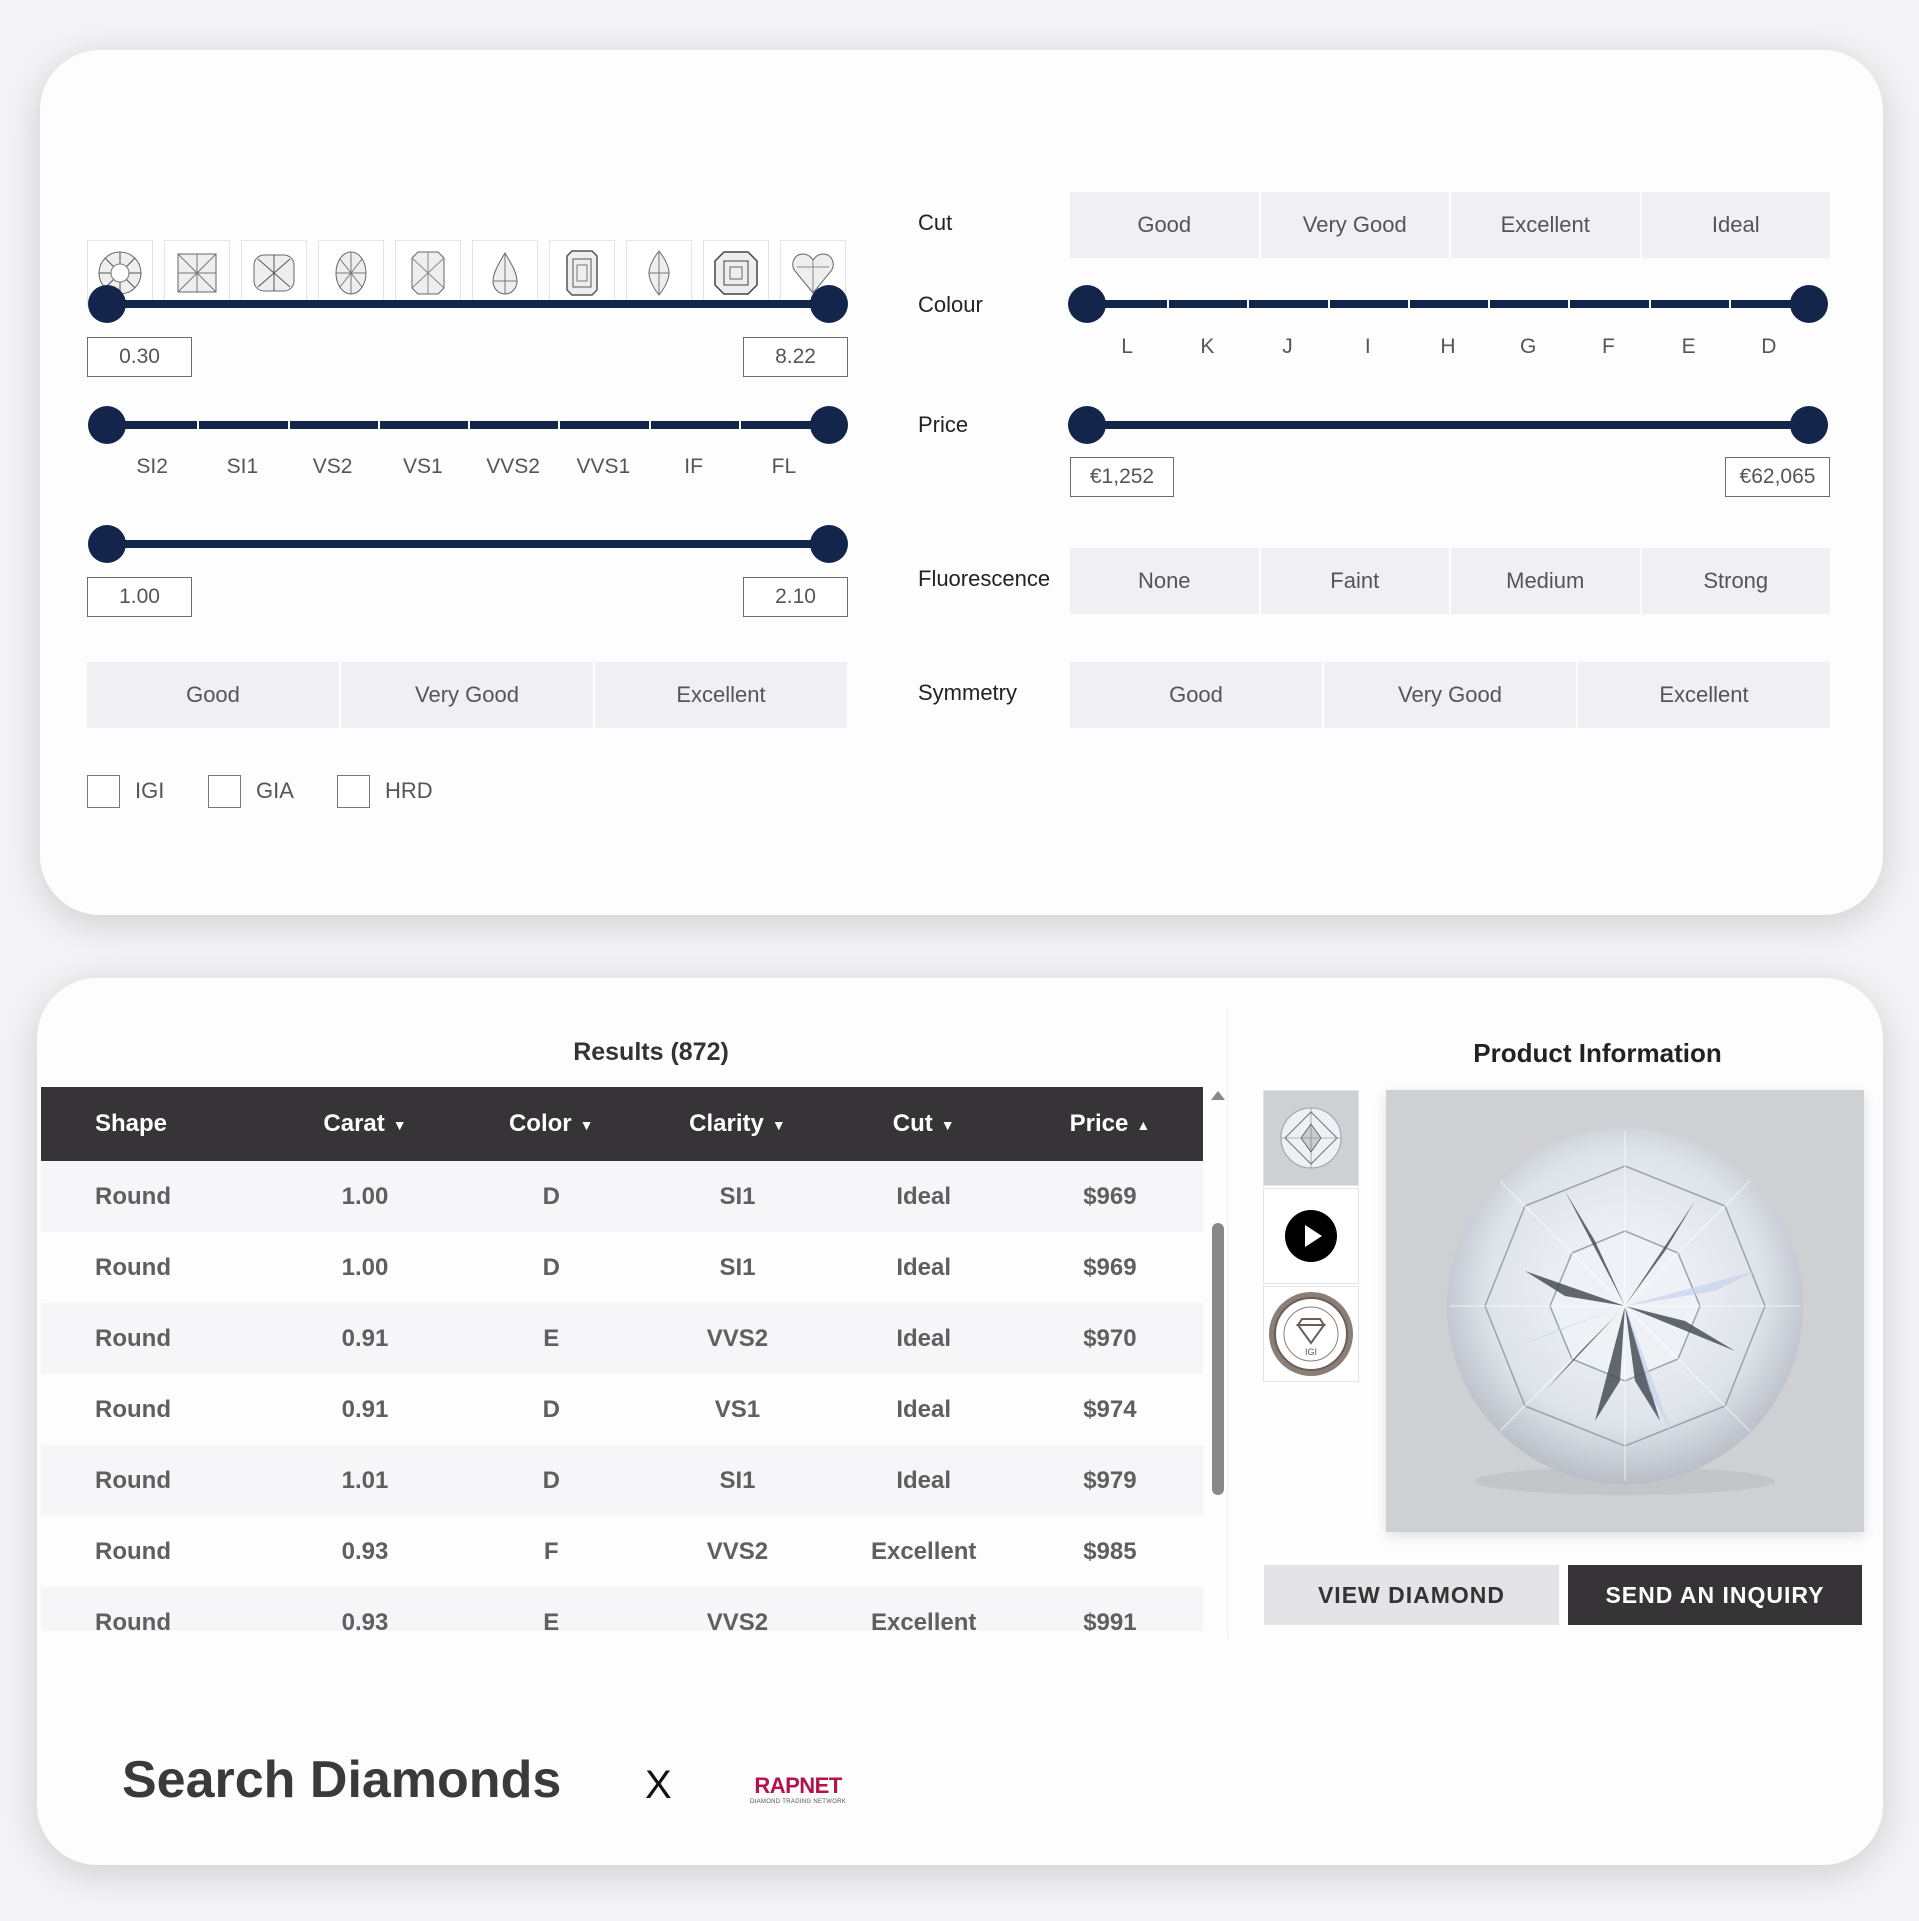 The width and height of the screenshot is (1919, 1921). I want to click on thumbnail-video, so click(1311, 1236).